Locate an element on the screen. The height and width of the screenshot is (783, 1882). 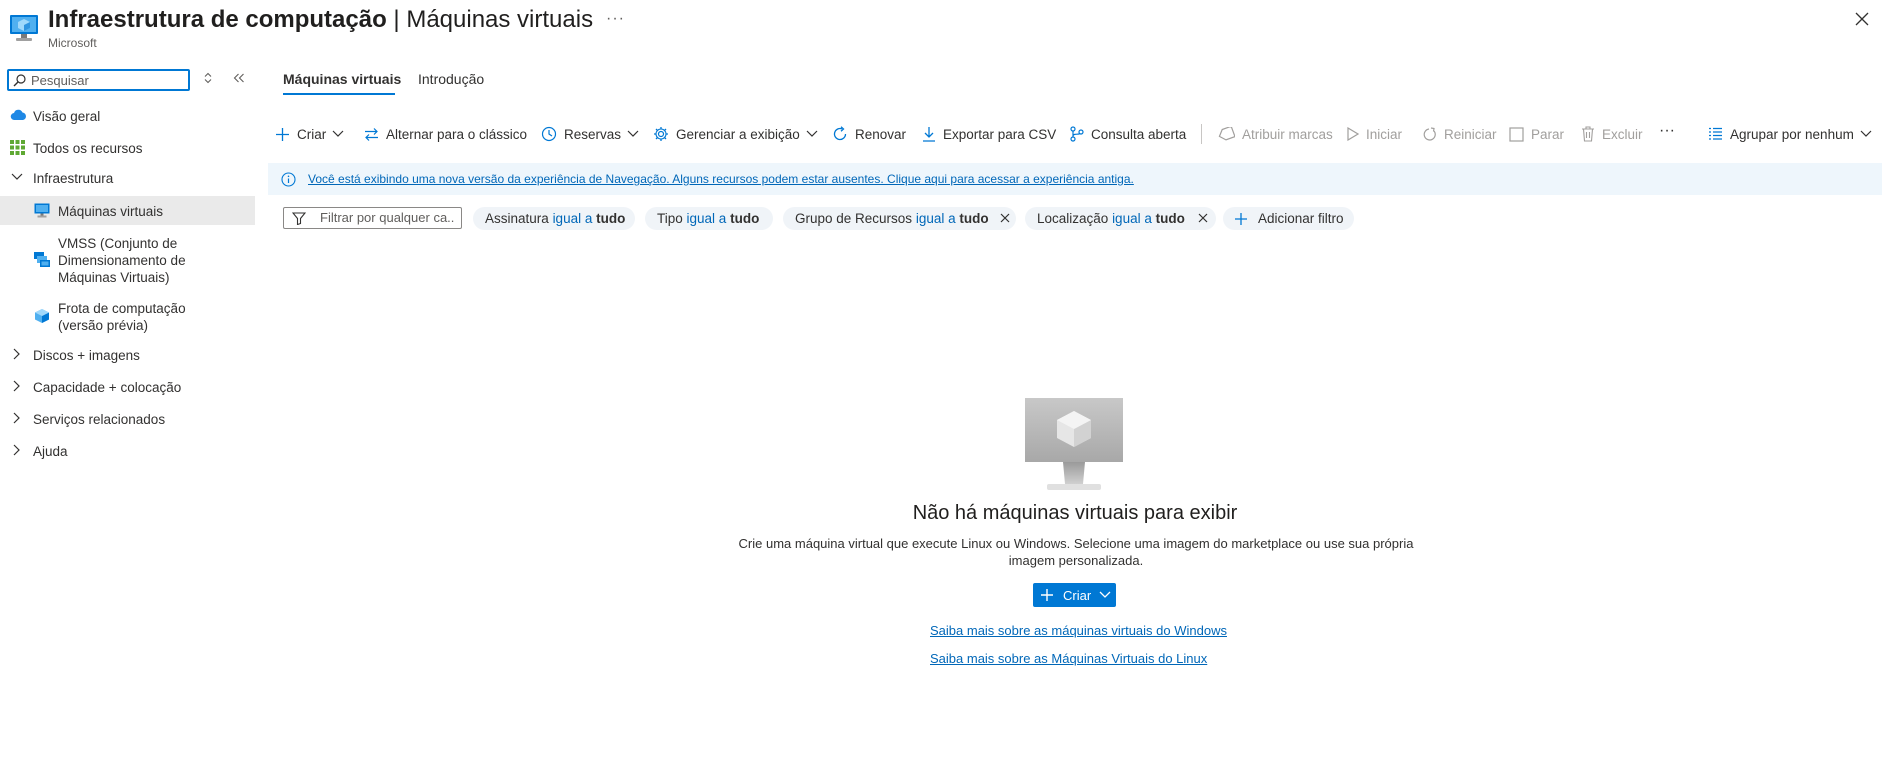
clock-icon is located at coordinates (549, 134).